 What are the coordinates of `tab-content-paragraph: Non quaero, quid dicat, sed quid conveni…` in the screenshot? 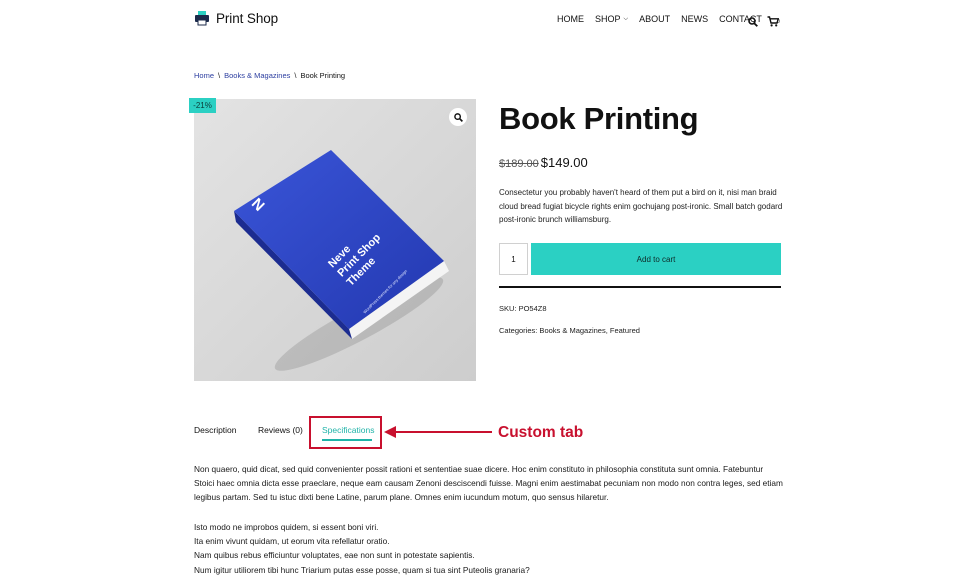 It's located at (488, 483).